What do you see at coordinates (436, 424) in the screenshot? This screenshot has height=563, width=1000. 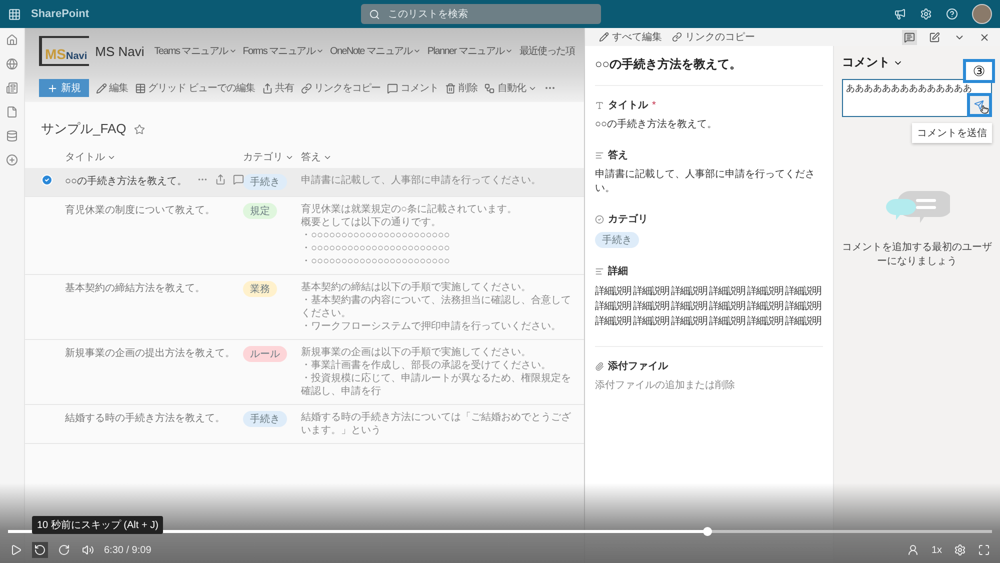 I see `answer-text: 結婚する時の手続き方法については「ご結婚おめでとうございます。」という` at bounding box center [436, 424].